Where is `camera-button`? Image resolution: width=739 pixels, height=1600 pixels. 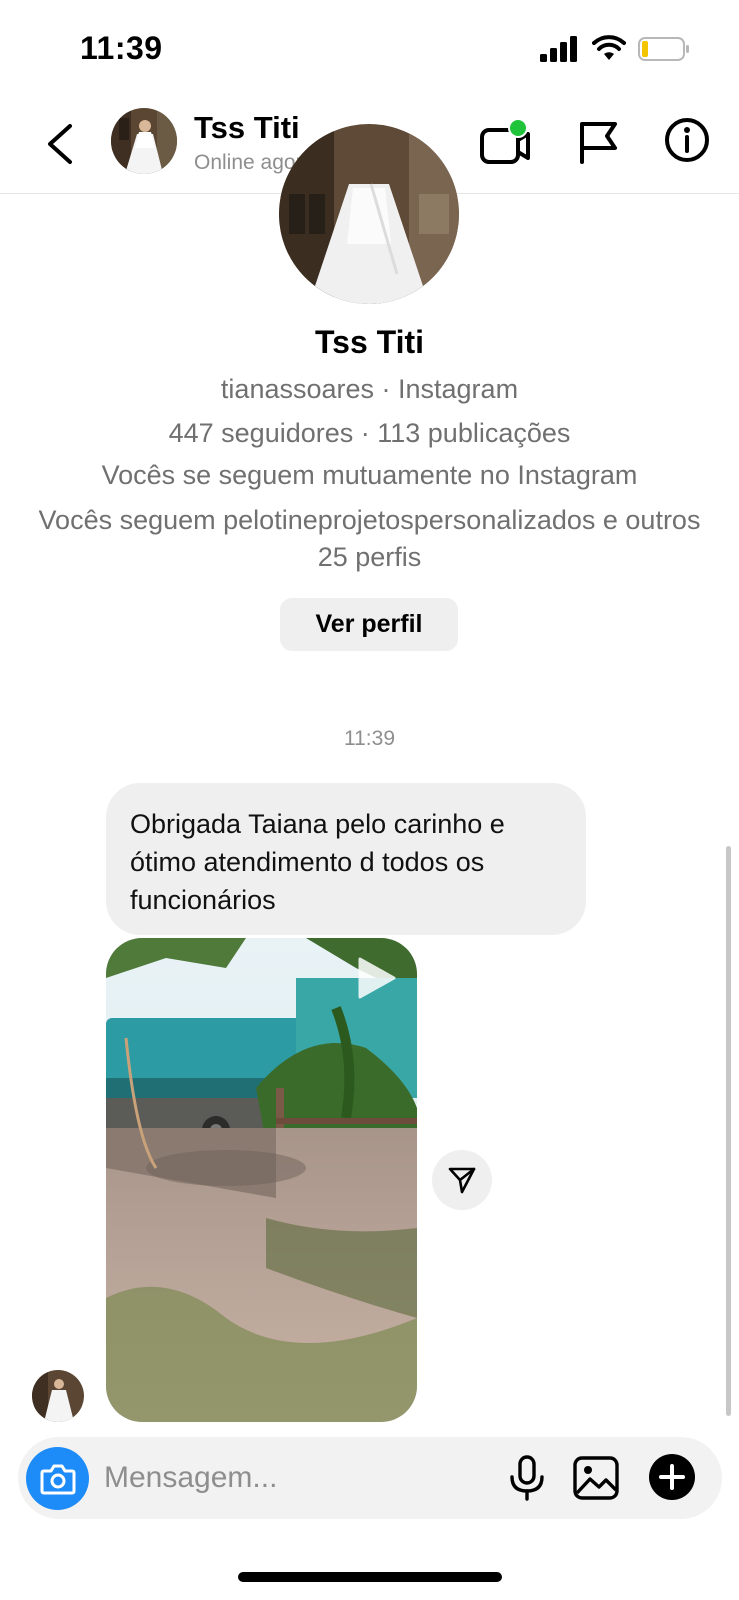 camera-button is located at coordinates (57, 1478).